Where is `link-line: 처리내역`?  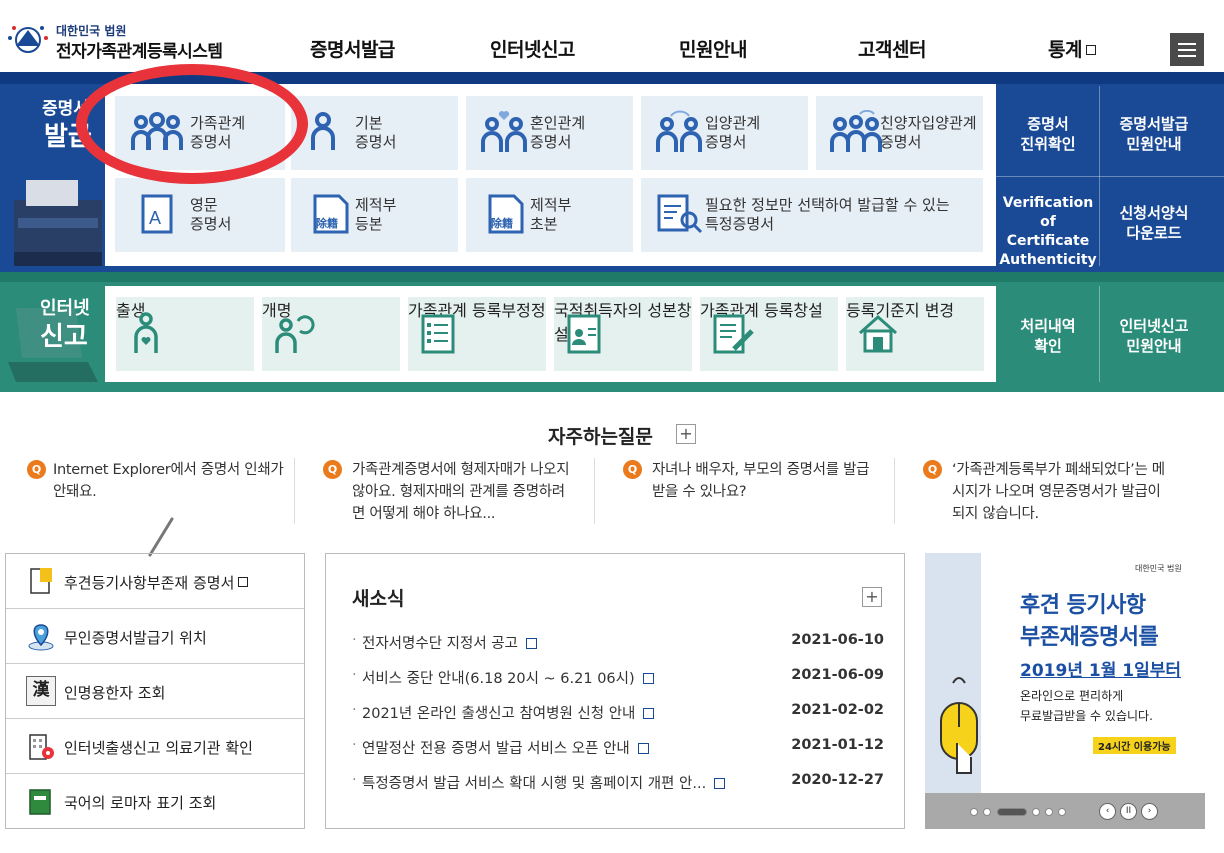 link-line: 처리내역 is located at coordinates (1048, 326).